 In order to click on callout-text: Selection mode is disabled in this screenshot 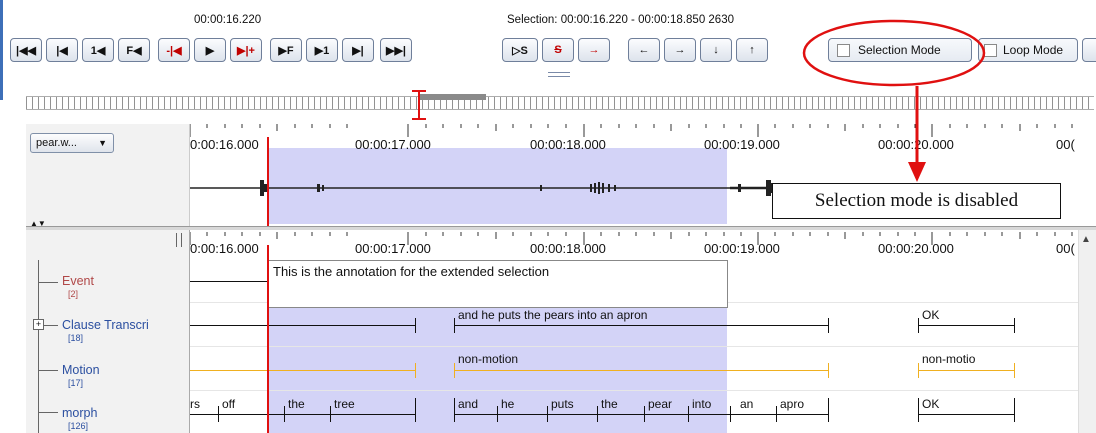, I will do `click(916, 200)`.